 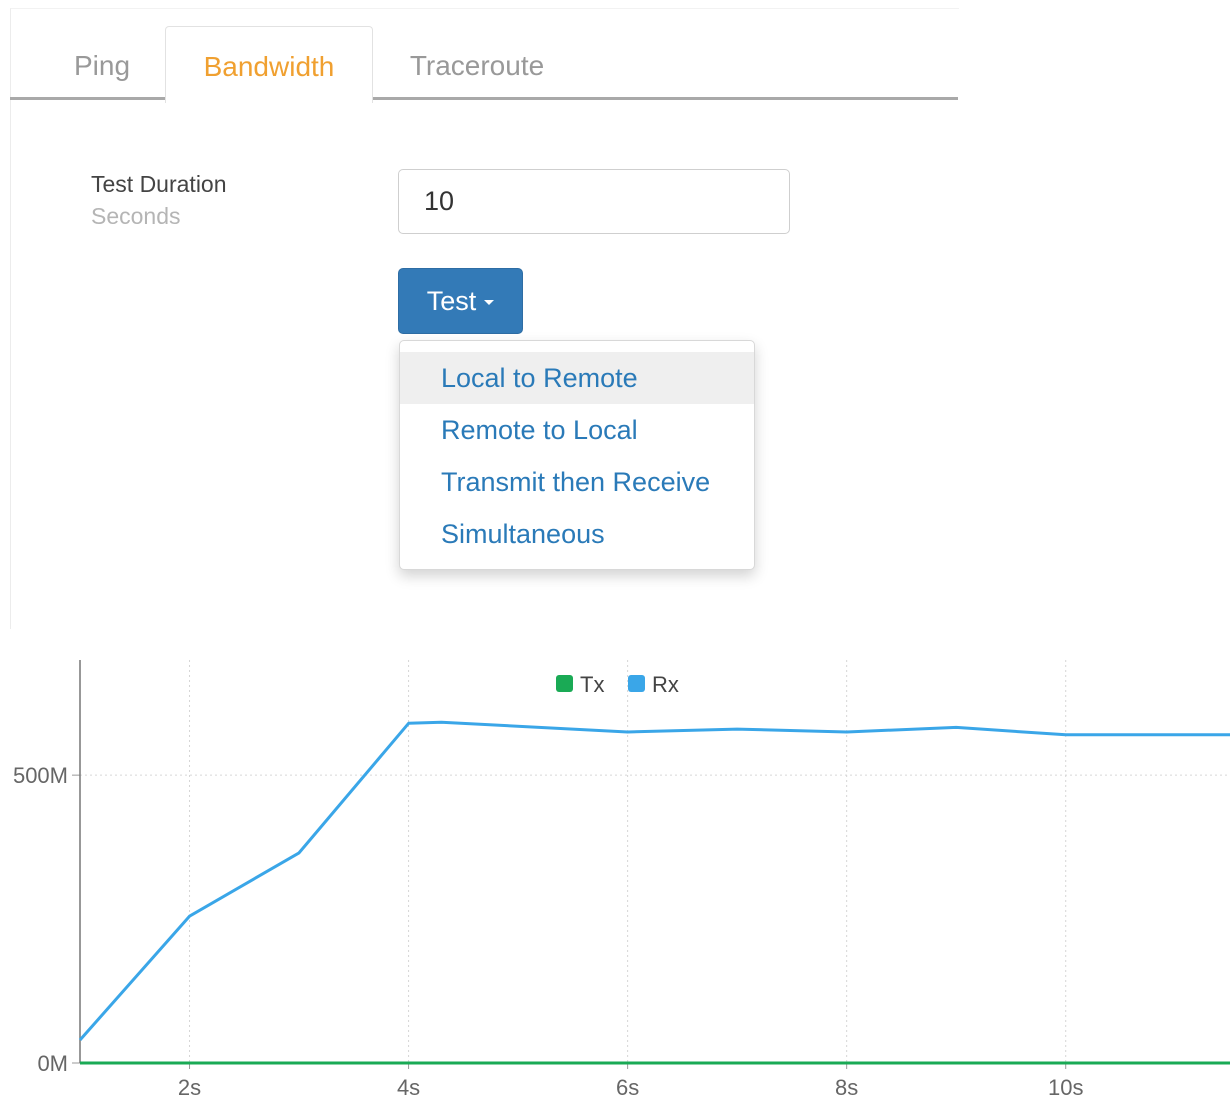 I want to click on test-dropdown-button: Test, so click(x=460, y=301).